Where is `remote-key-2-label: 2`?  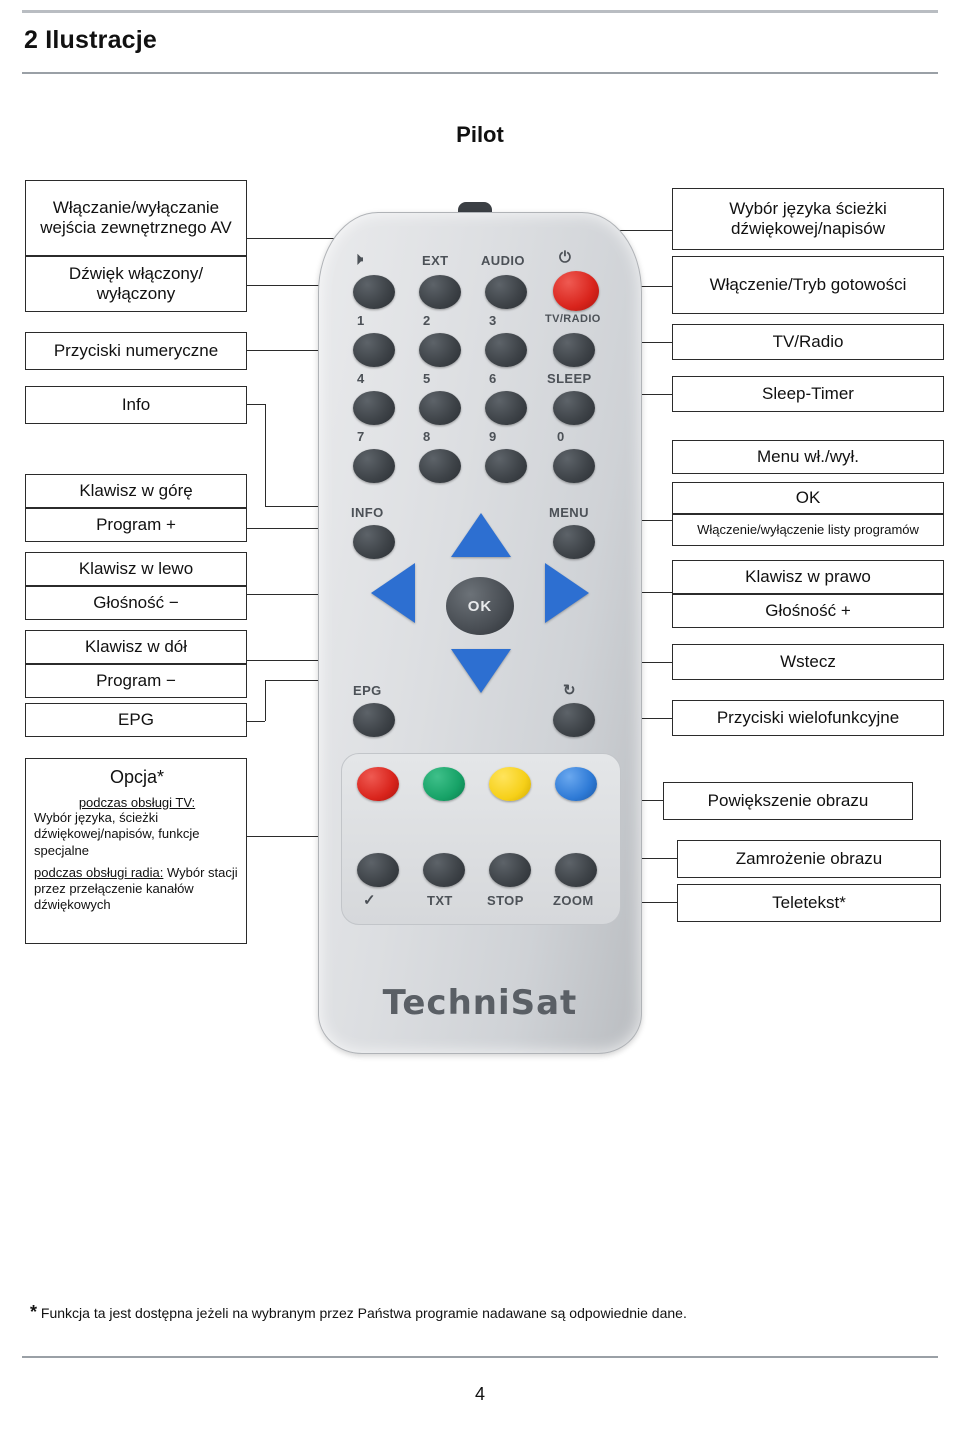
remote-key-2-label: 2 is located at coordinates (427, 320).